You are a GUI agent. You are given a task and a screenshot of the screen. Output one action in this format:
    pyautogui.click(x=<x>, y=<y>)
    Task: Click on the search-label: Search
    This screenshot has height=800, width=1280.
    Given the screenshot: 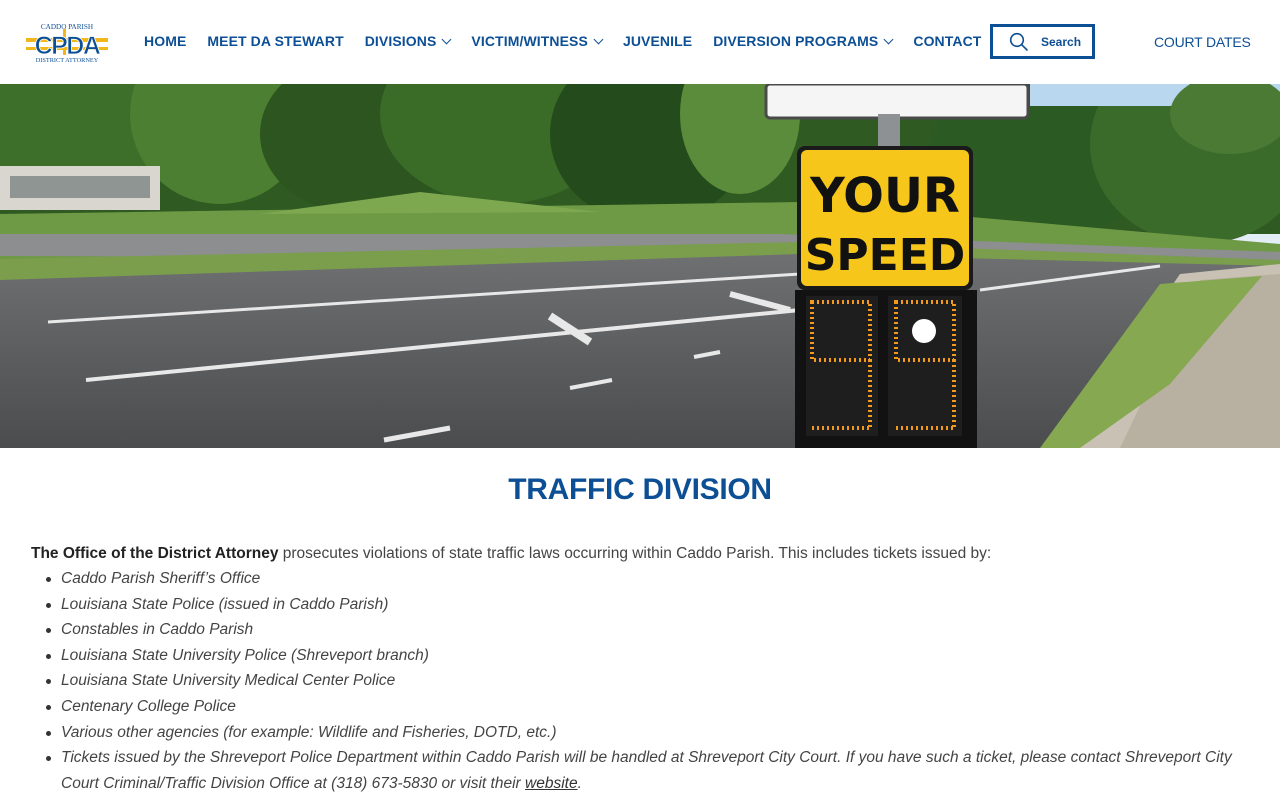 What is the action you would take?
    pyautogui.click(x=1061, y=41)
    